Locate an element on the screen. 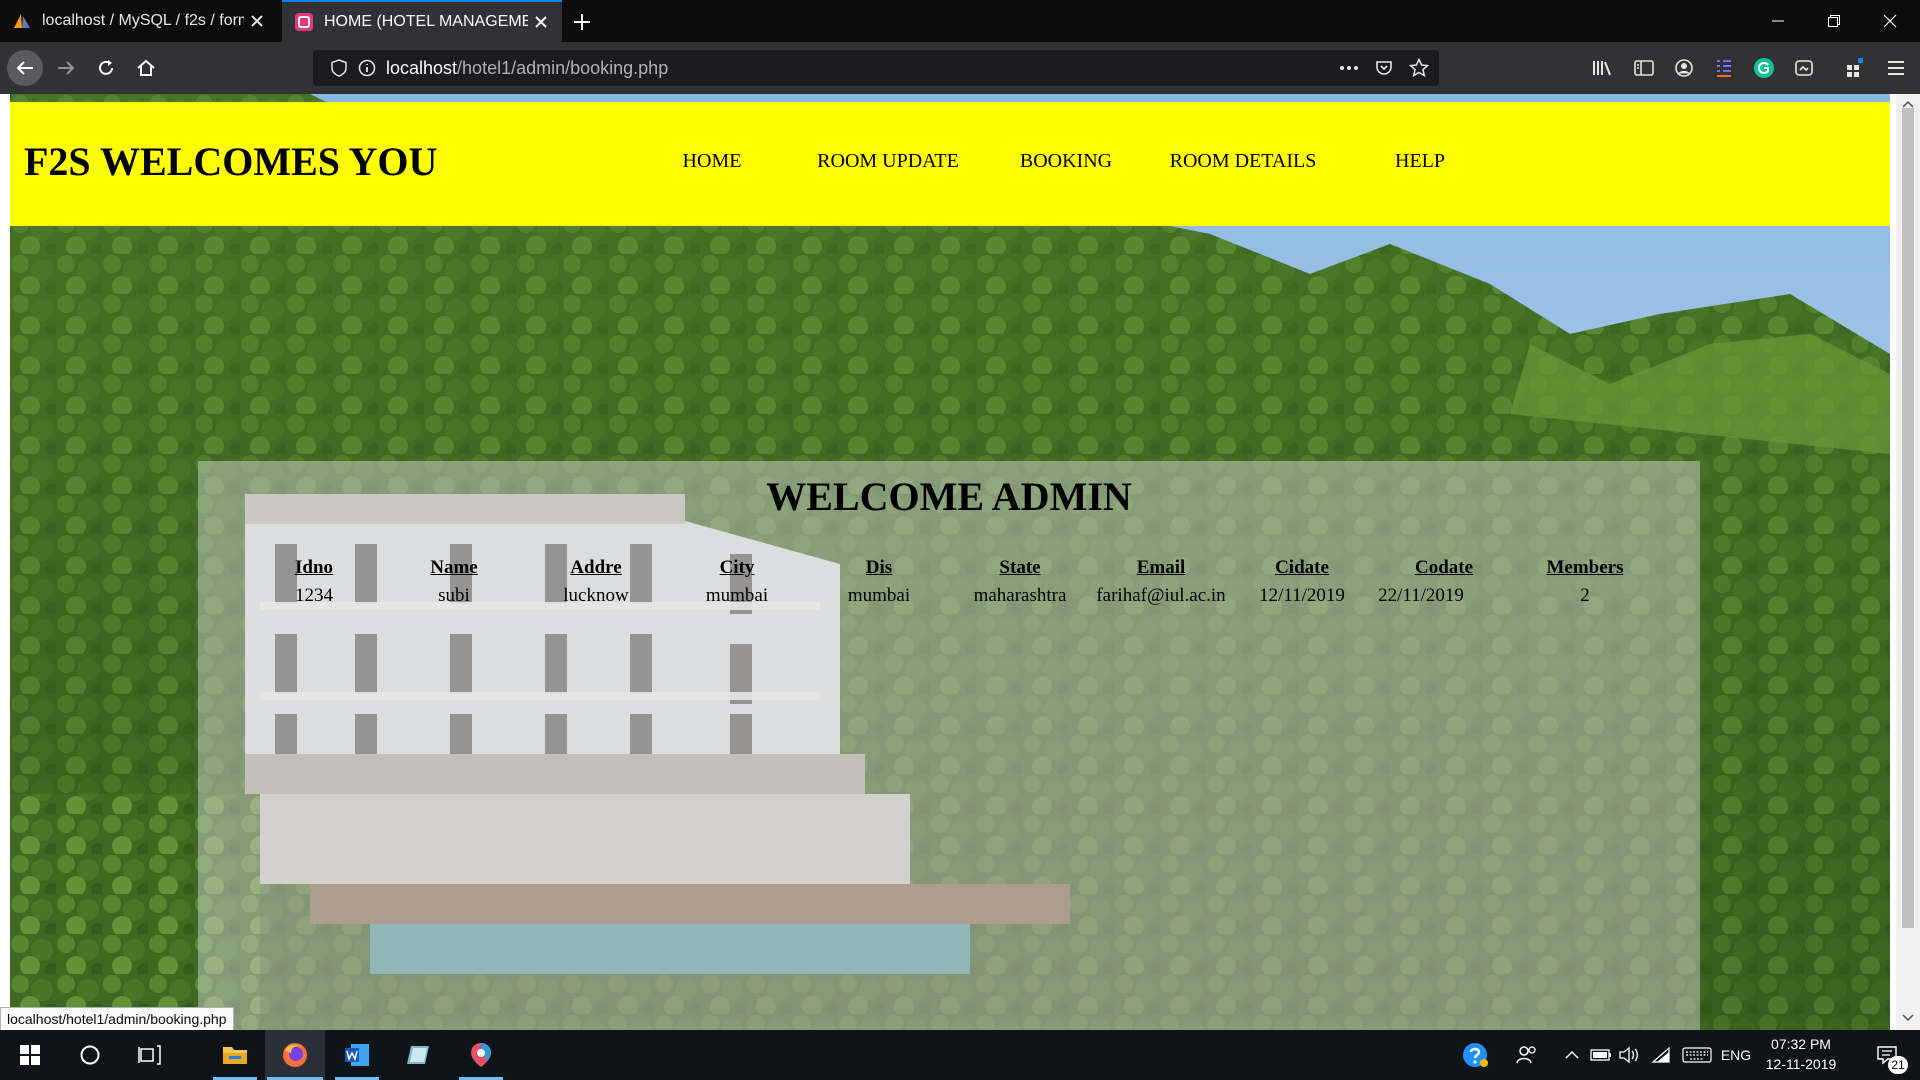  column-header-email: Email is located at coordinates (1161, 567).